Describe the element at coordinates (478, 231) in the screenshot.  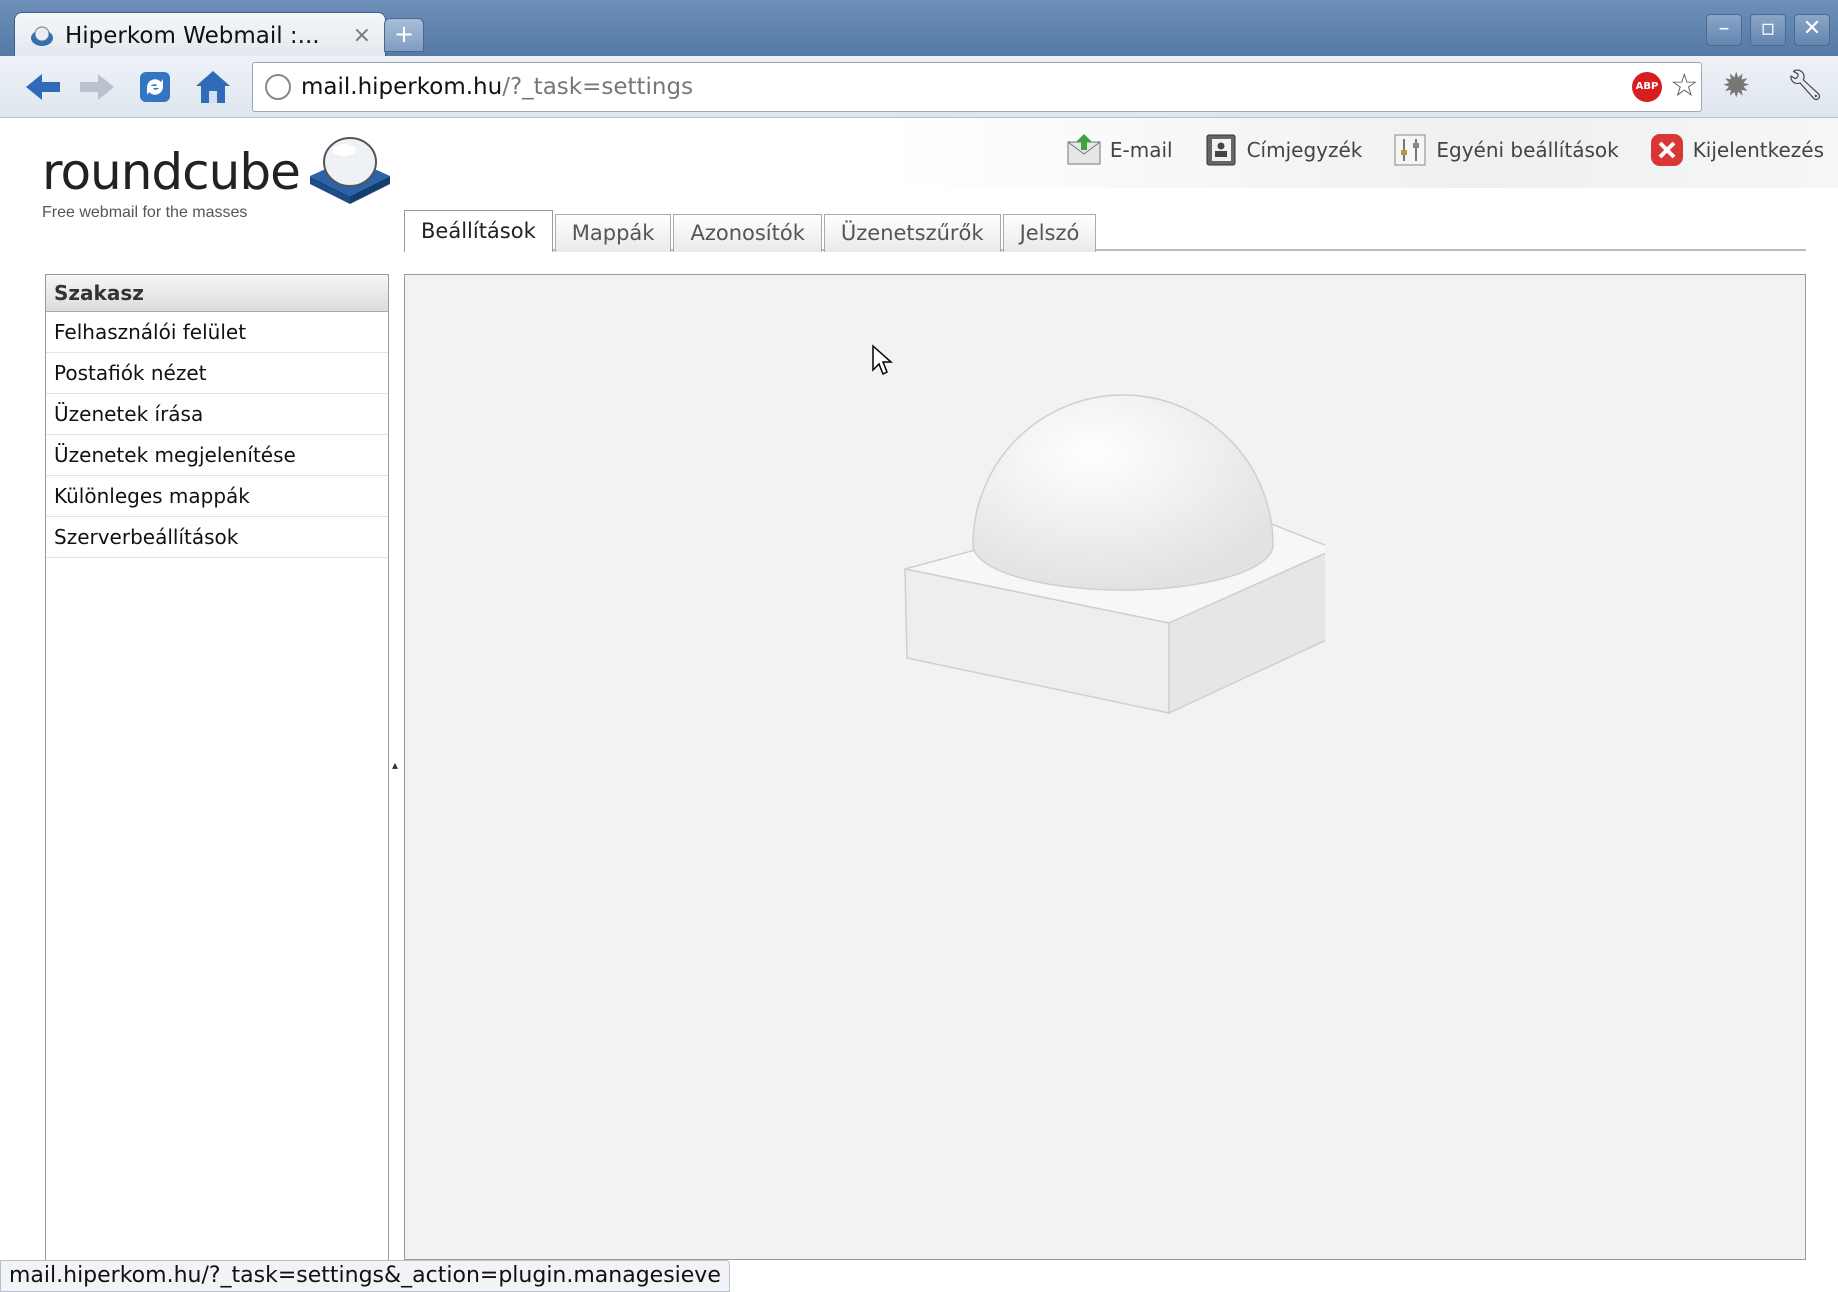
I see `tab-preferences: Beállítások` at that location.